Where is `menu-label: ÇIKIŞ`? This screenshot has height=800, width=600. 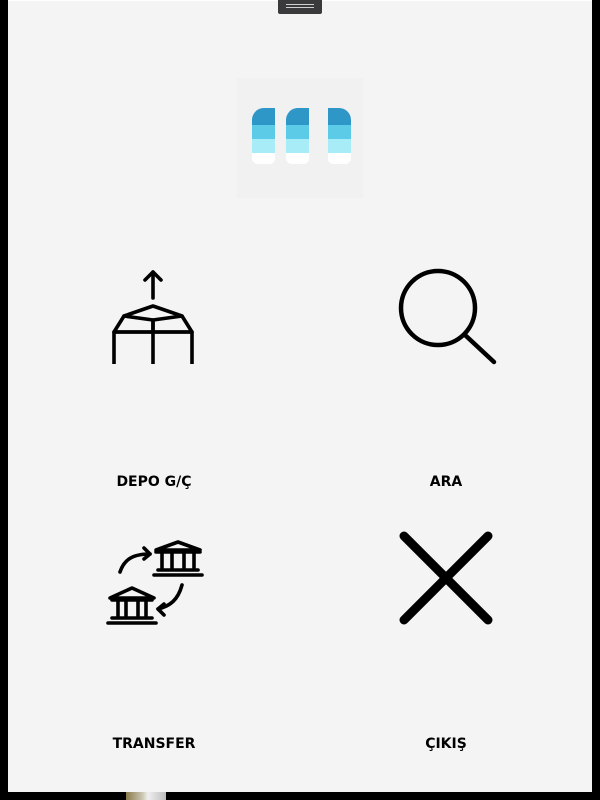 menu-label: ÇIKIŞ is located at coordinates (446, 744).